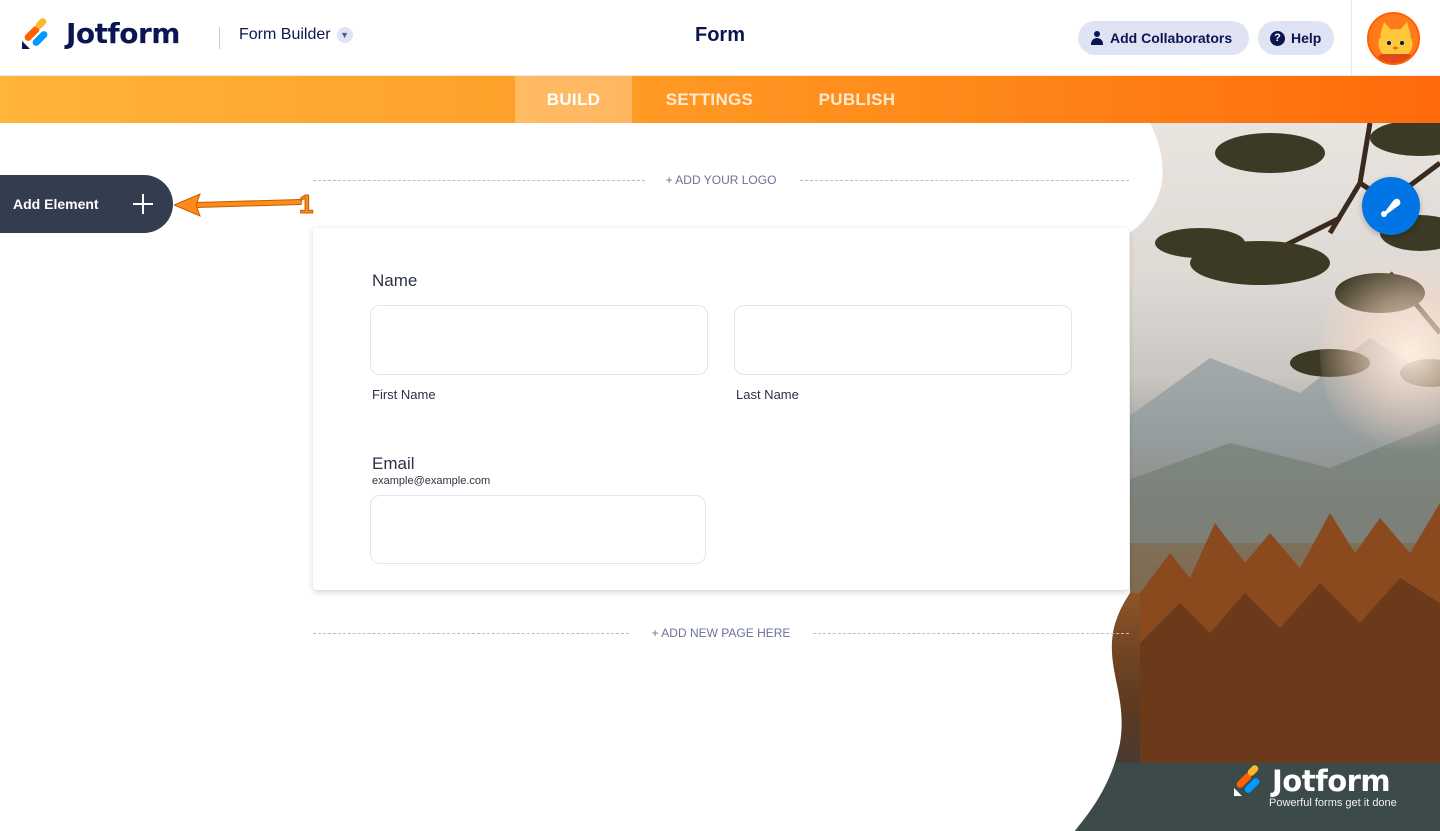  What do you see at coordinates (1171, 38) in the screenshot?
I see `add-collaborators-label: Add Collaborators` at bounding box center [1171, 38].